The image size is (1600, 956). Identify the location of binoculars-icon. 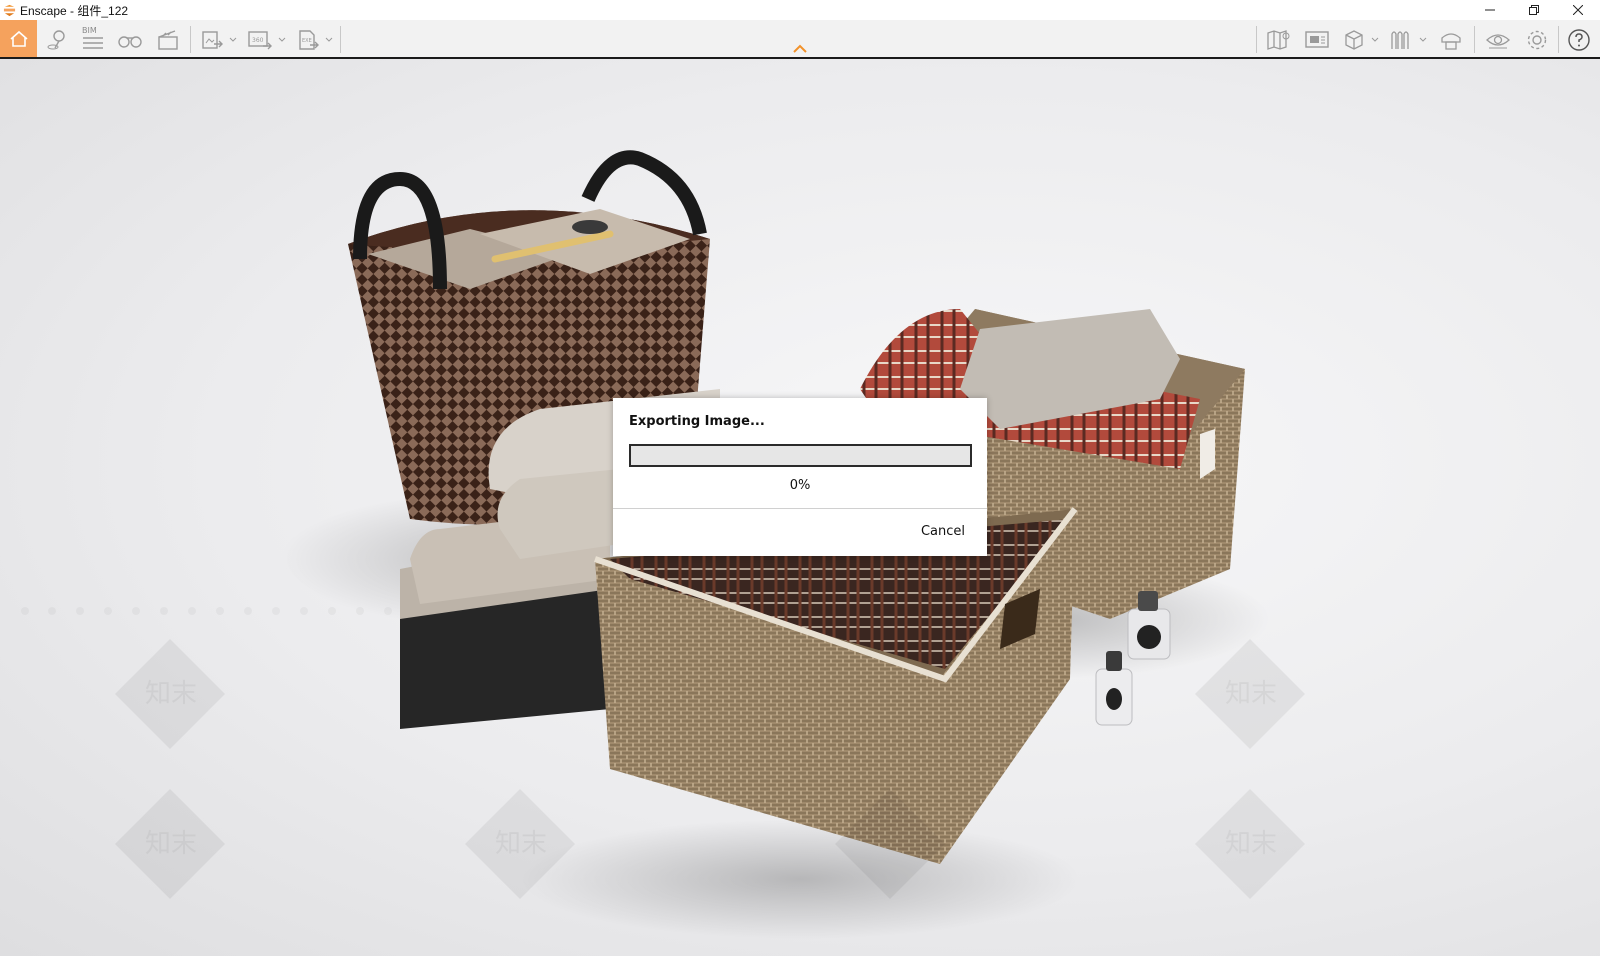
(130, 41).